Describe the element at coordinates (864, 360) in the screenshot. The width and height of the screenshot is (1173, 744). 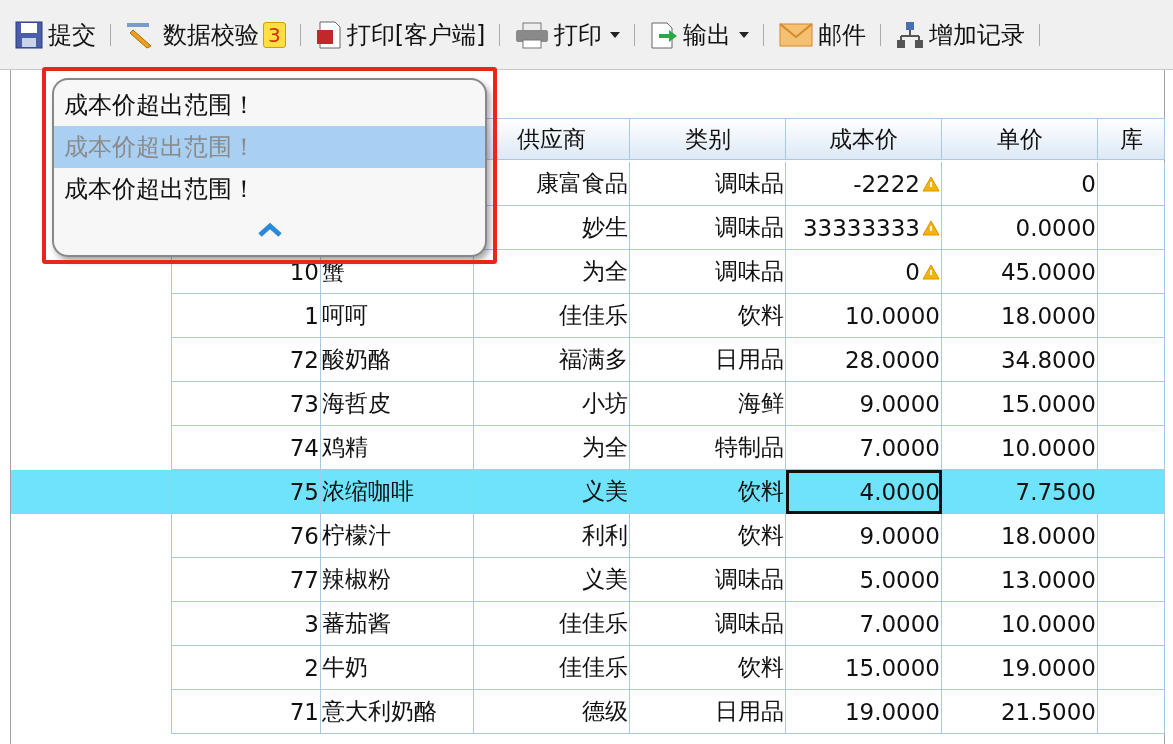
I see `table-cell: 28.0000` at that location.